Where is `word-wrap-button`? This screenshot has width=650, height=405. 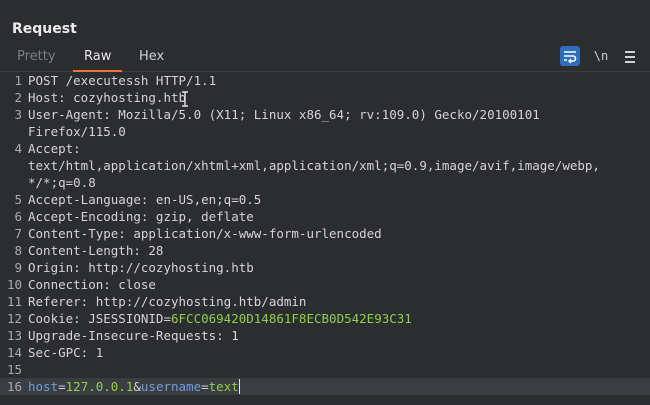 word-wrap-button is located at coordinates (570, 56).